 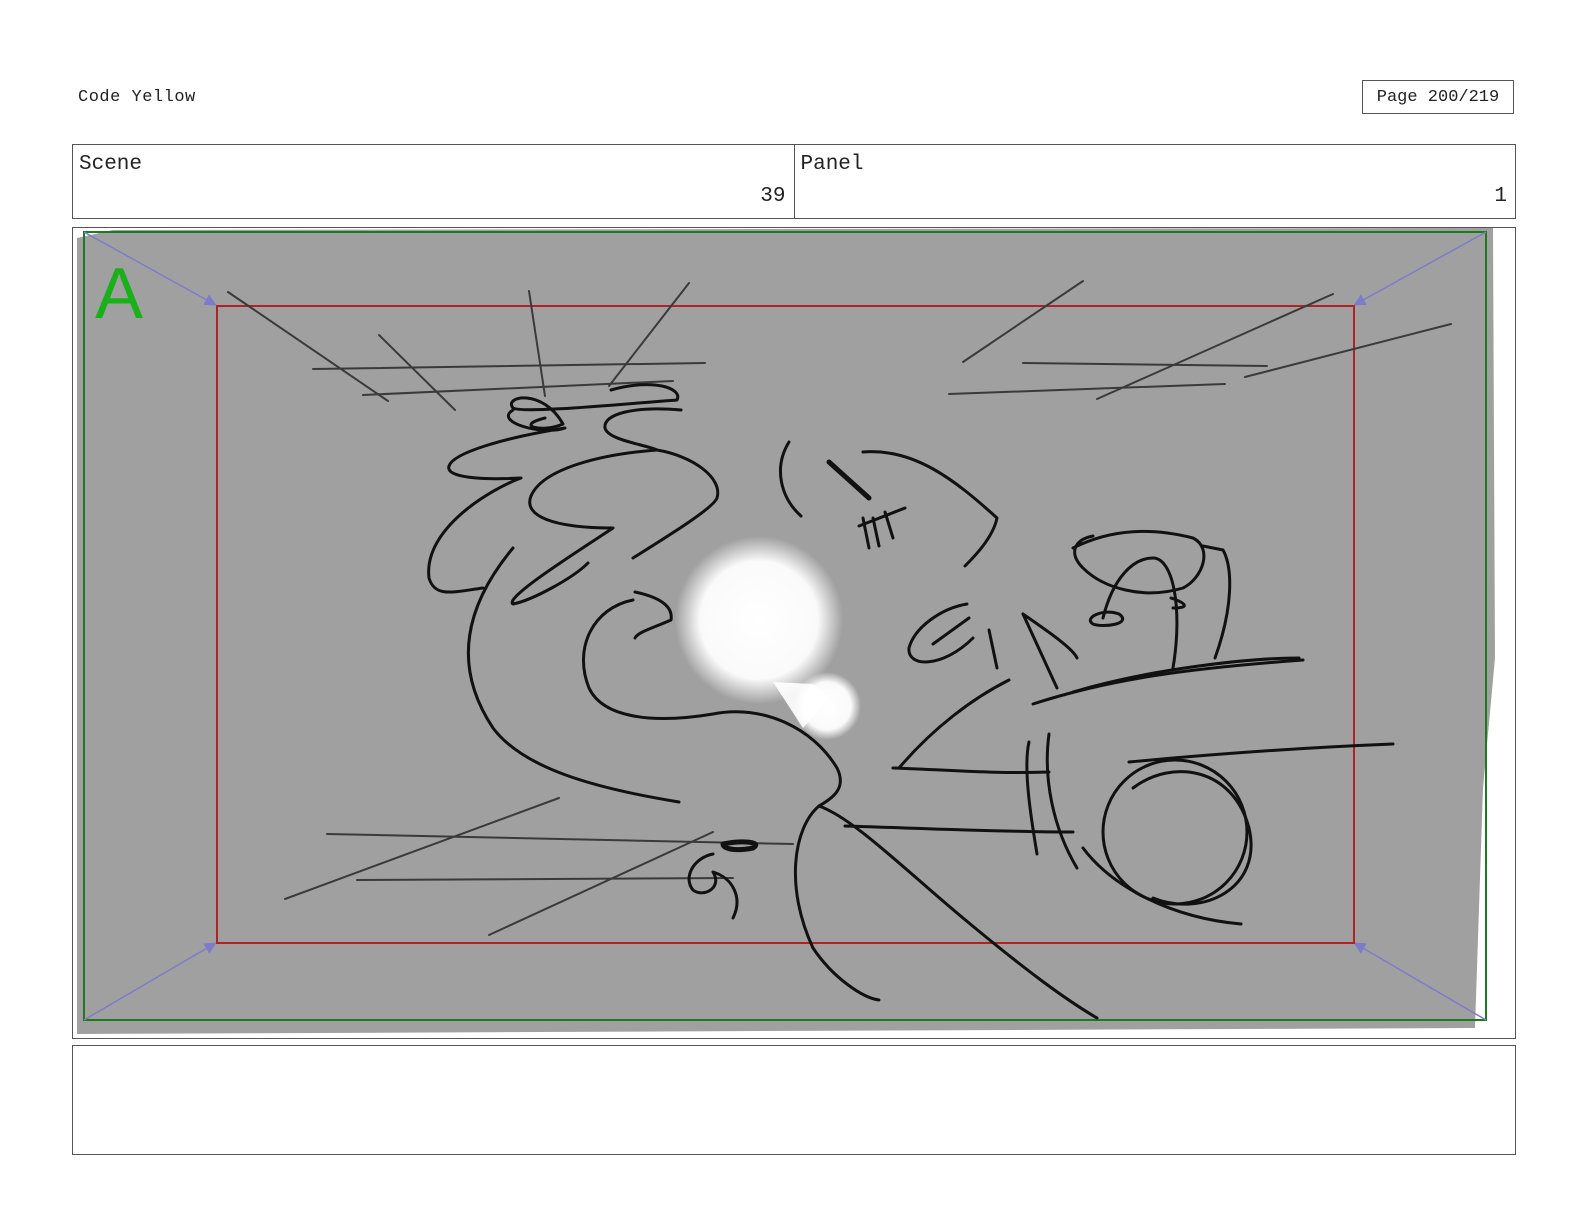 What do you see at coordinates (832, 164) in the screenshot?
I see `panel-label: Panel` at bounding box center [832, 164].